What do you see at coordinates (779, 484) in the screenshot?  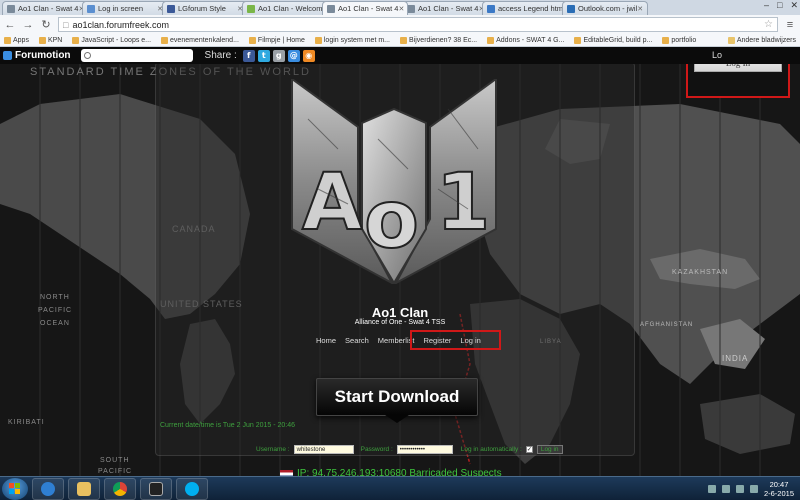 I see `clock-time: 20:47` at bounding box center [779, 484].